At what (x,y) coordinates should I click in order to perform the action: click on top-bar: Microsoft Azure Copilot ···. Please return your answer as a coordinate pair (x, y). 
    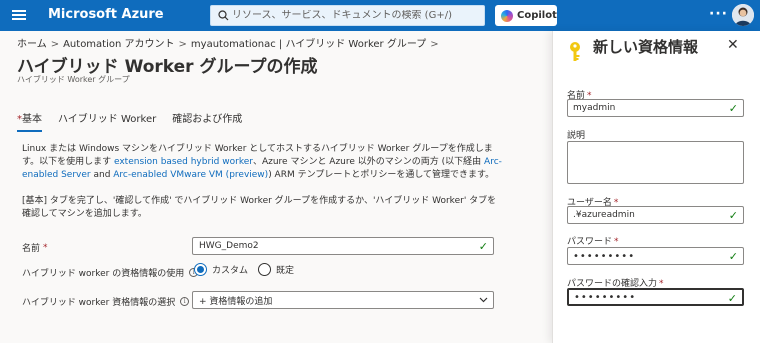
    Looking at the image, I should click on (380, 15).